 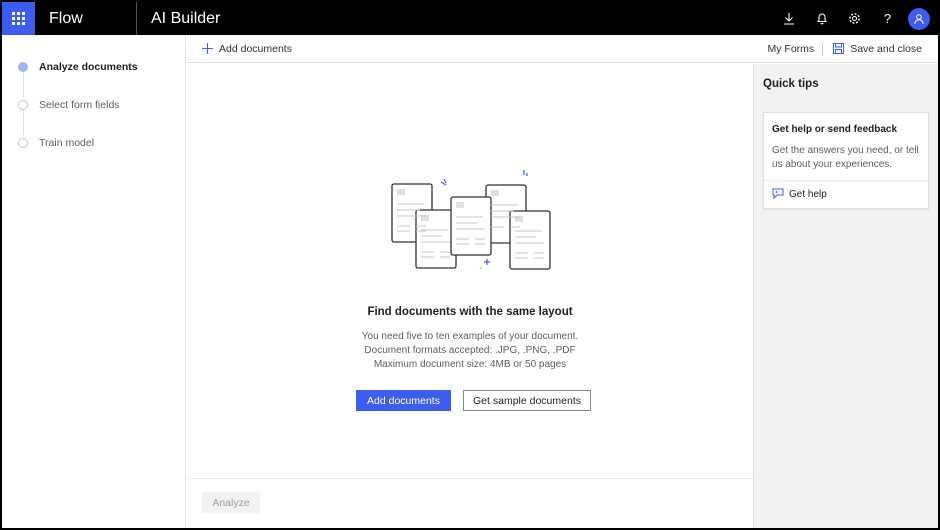 I want to click on empty-state-title: Find documents with the same layout, so click(x=470, y=312).